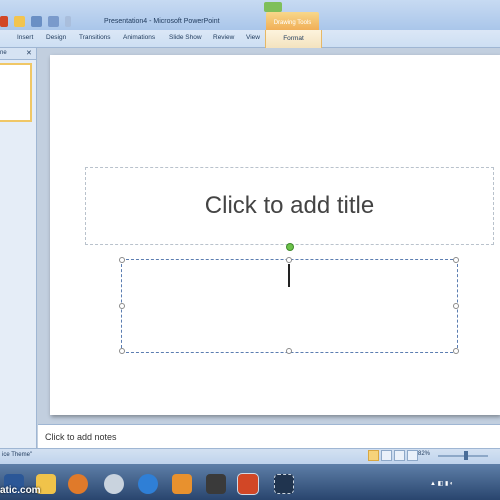 This screenshot has height=500, width=500. I want to click on window-title: Presentation4 - Microsoft PowerPoint, so click(162, 21).